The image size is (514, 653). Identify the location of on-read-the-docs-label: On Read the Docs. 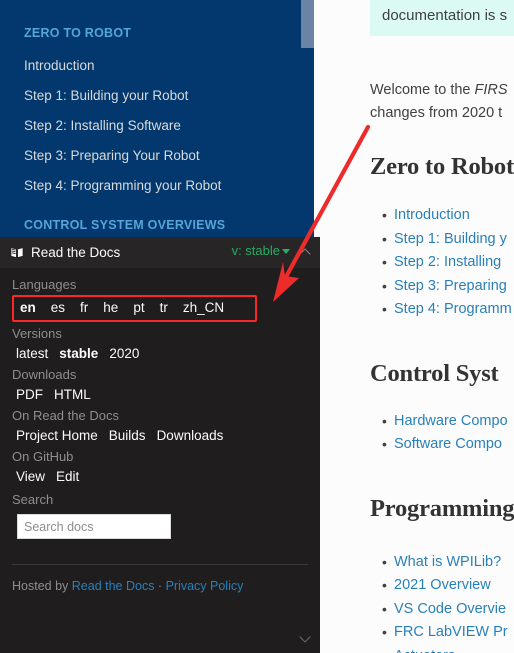
(65, 415).